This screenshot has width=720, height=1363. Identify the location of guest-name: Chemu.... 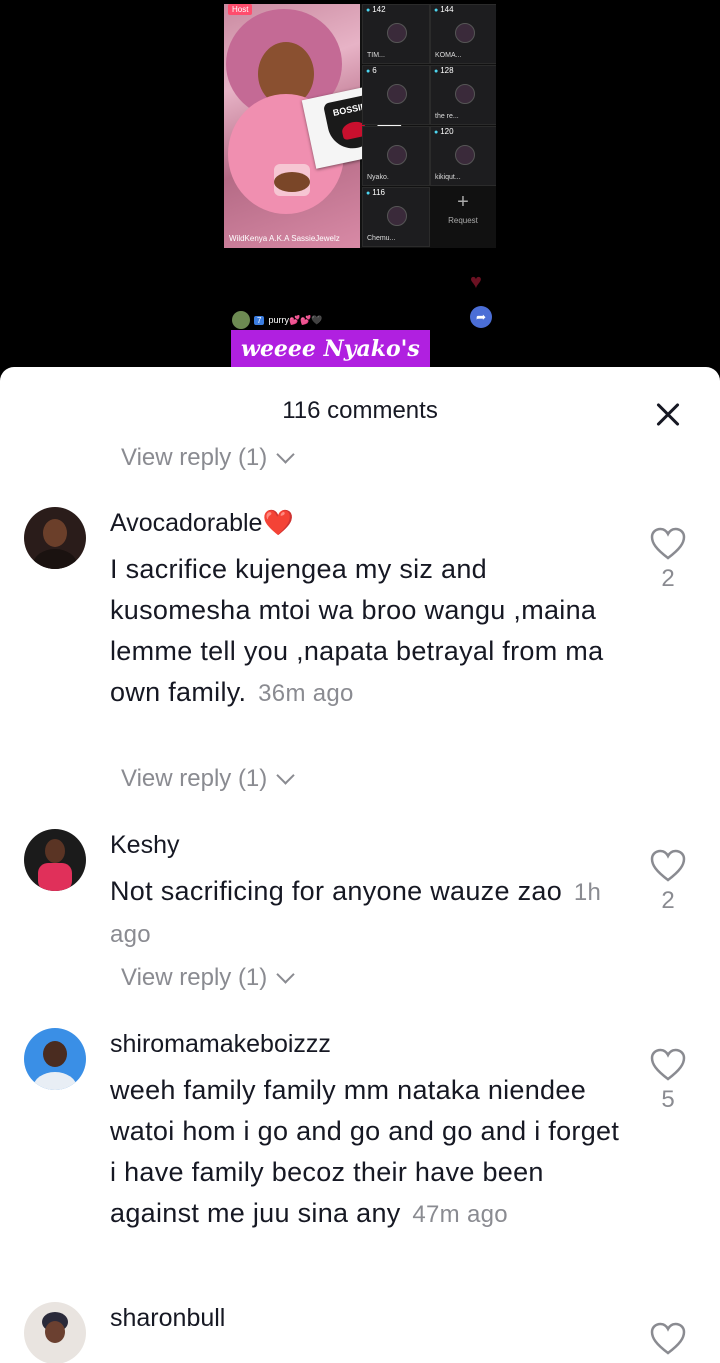
(381, 238).